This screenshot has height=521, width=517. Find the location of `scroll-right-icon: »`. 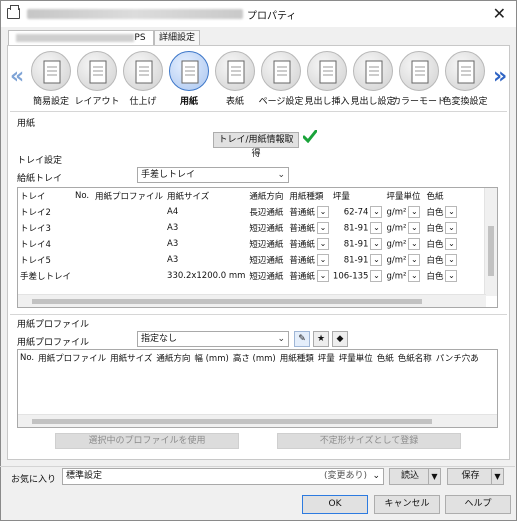

scroll-right-icon: » is located at coordinates (500, 76).